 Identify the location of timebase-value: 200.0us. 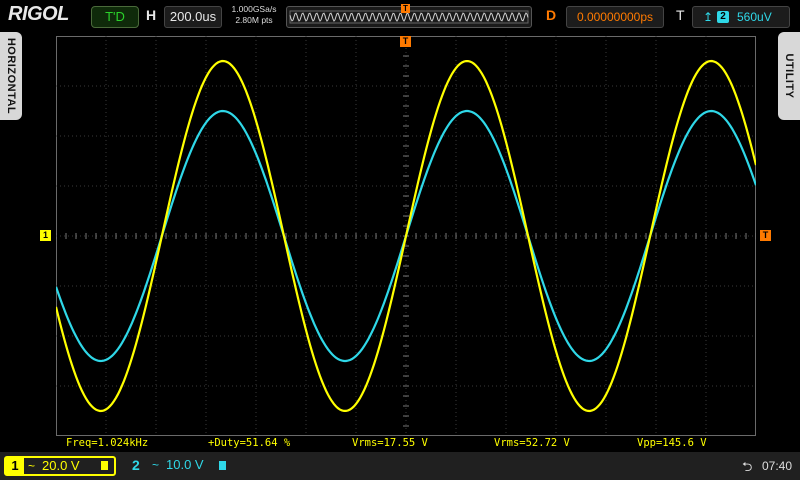
(193, 17).